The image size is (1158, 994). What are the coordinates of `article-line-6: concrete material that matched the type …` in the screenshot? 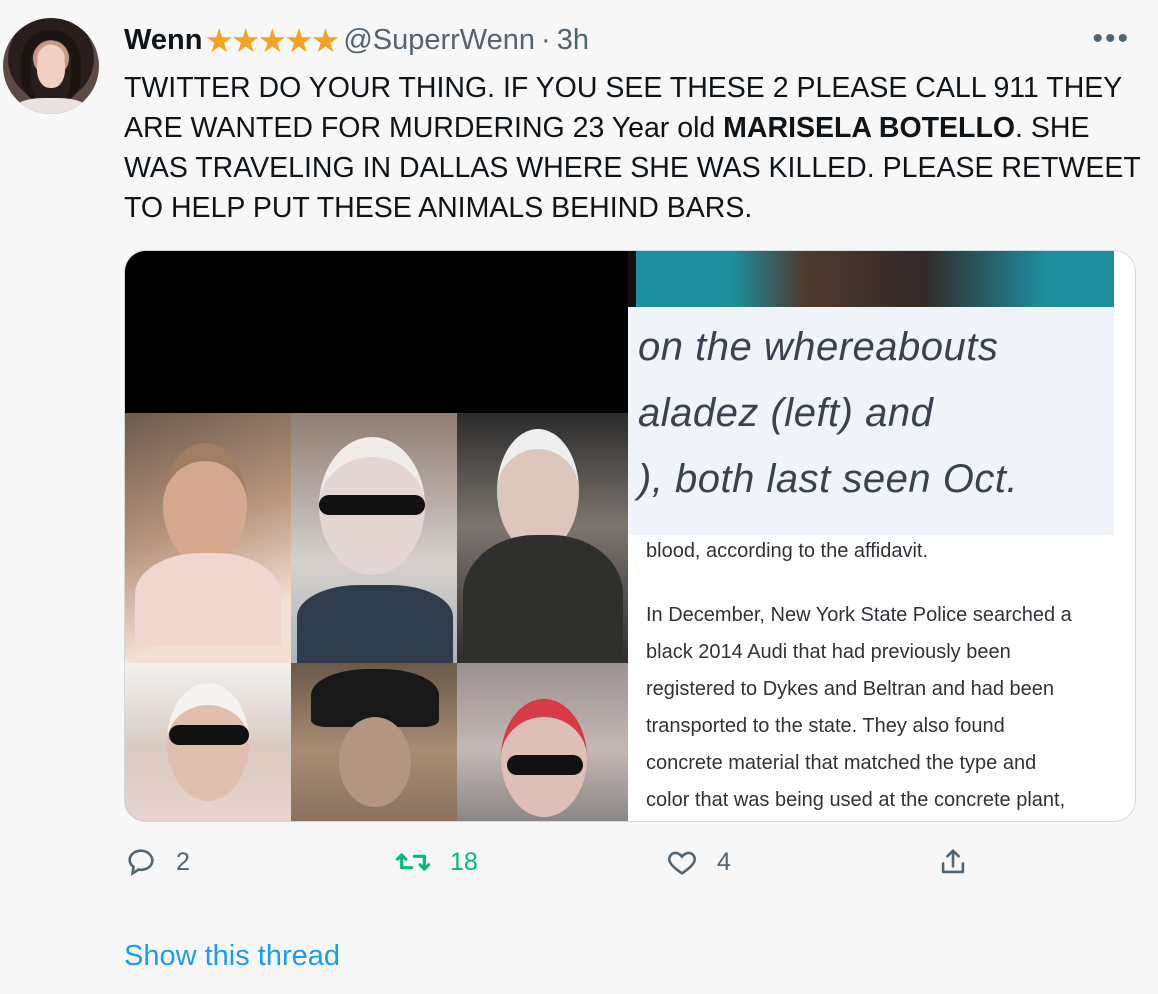 It's located at (841, 763).